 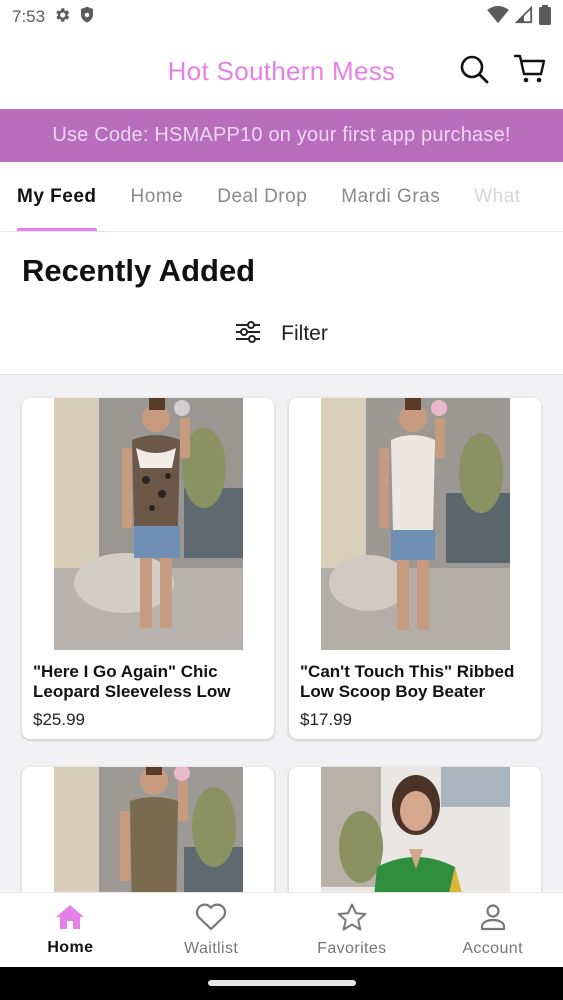 What do you see at coordinates (248, 334) in the screenshot?
I see `filter-sliders-icon` at bounding box center [248, 334].